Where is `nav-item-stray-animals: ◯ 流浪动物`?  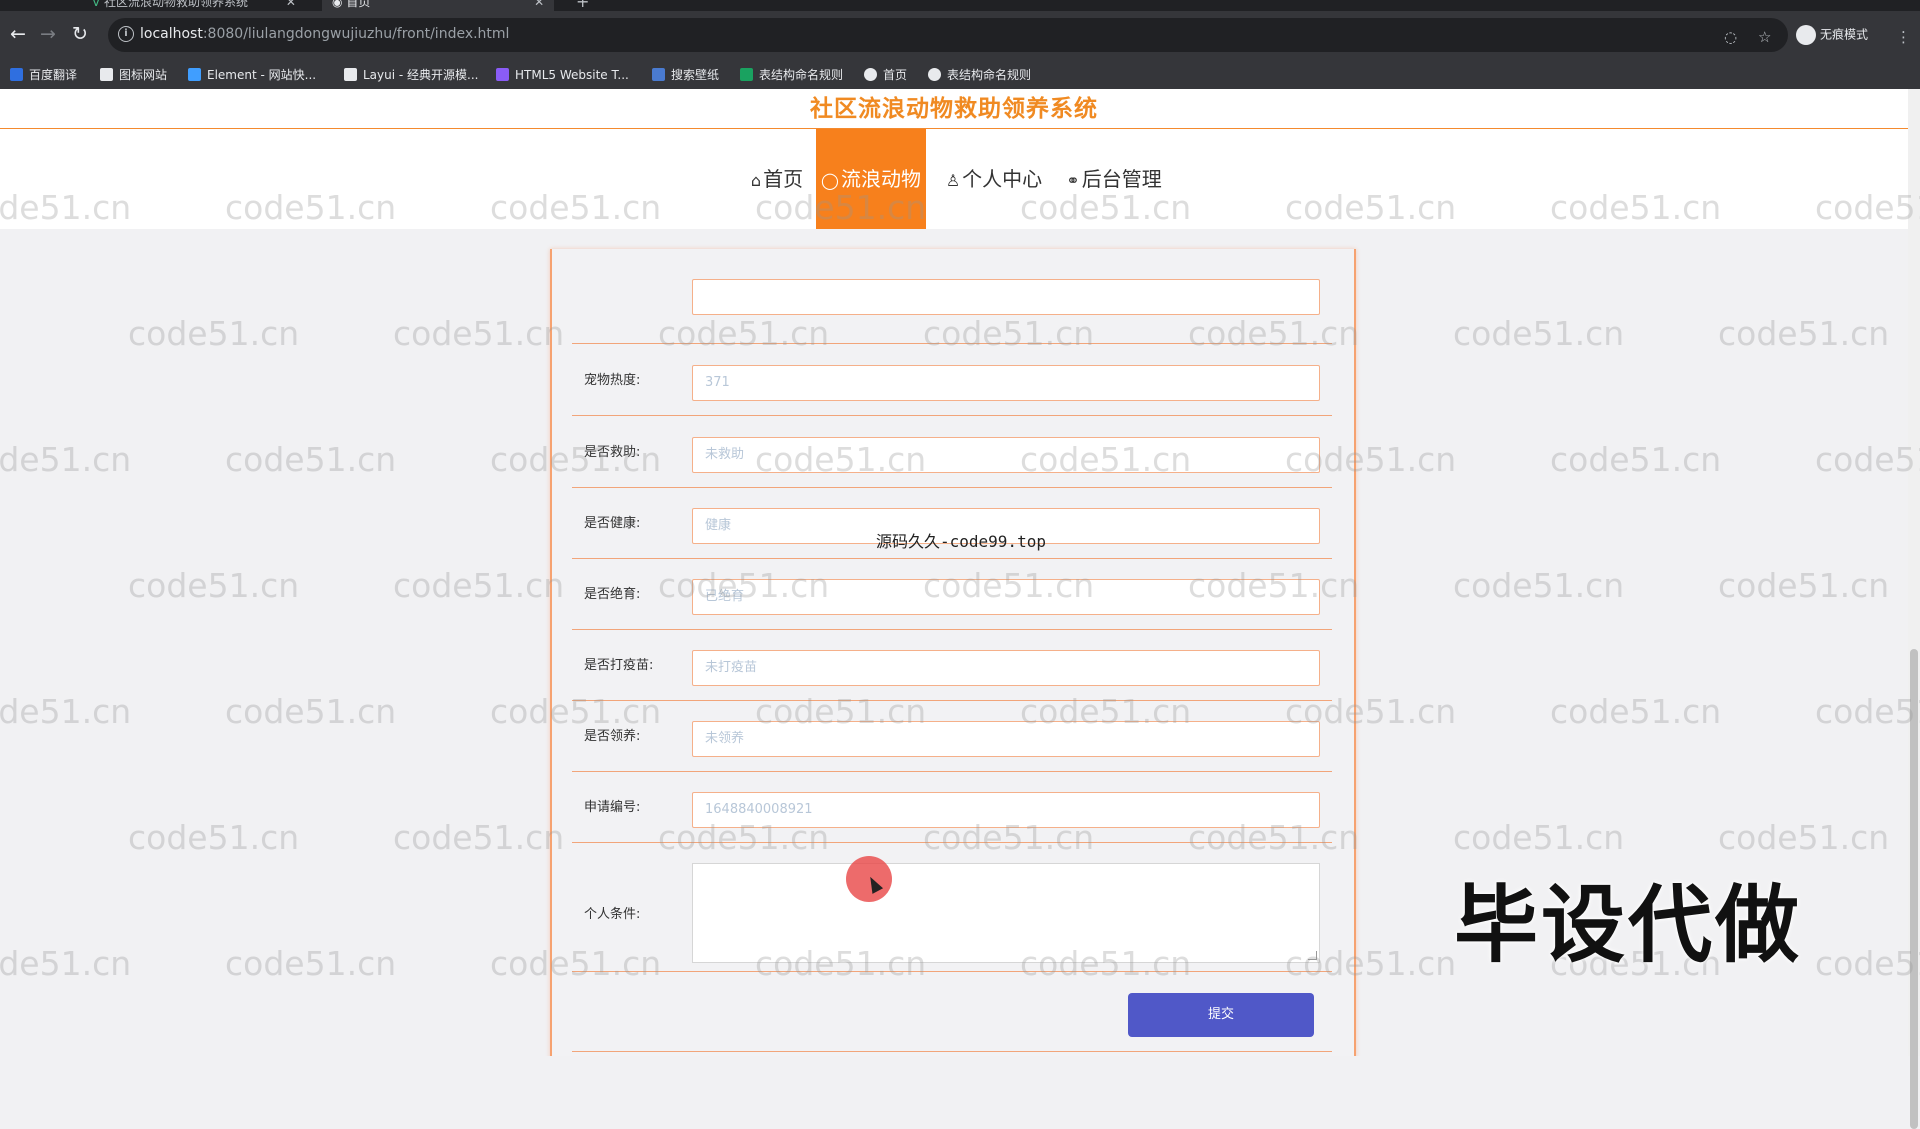
nav-item-stray-animals: ◯ 流浪动物 is located at coordinates (871, 179).